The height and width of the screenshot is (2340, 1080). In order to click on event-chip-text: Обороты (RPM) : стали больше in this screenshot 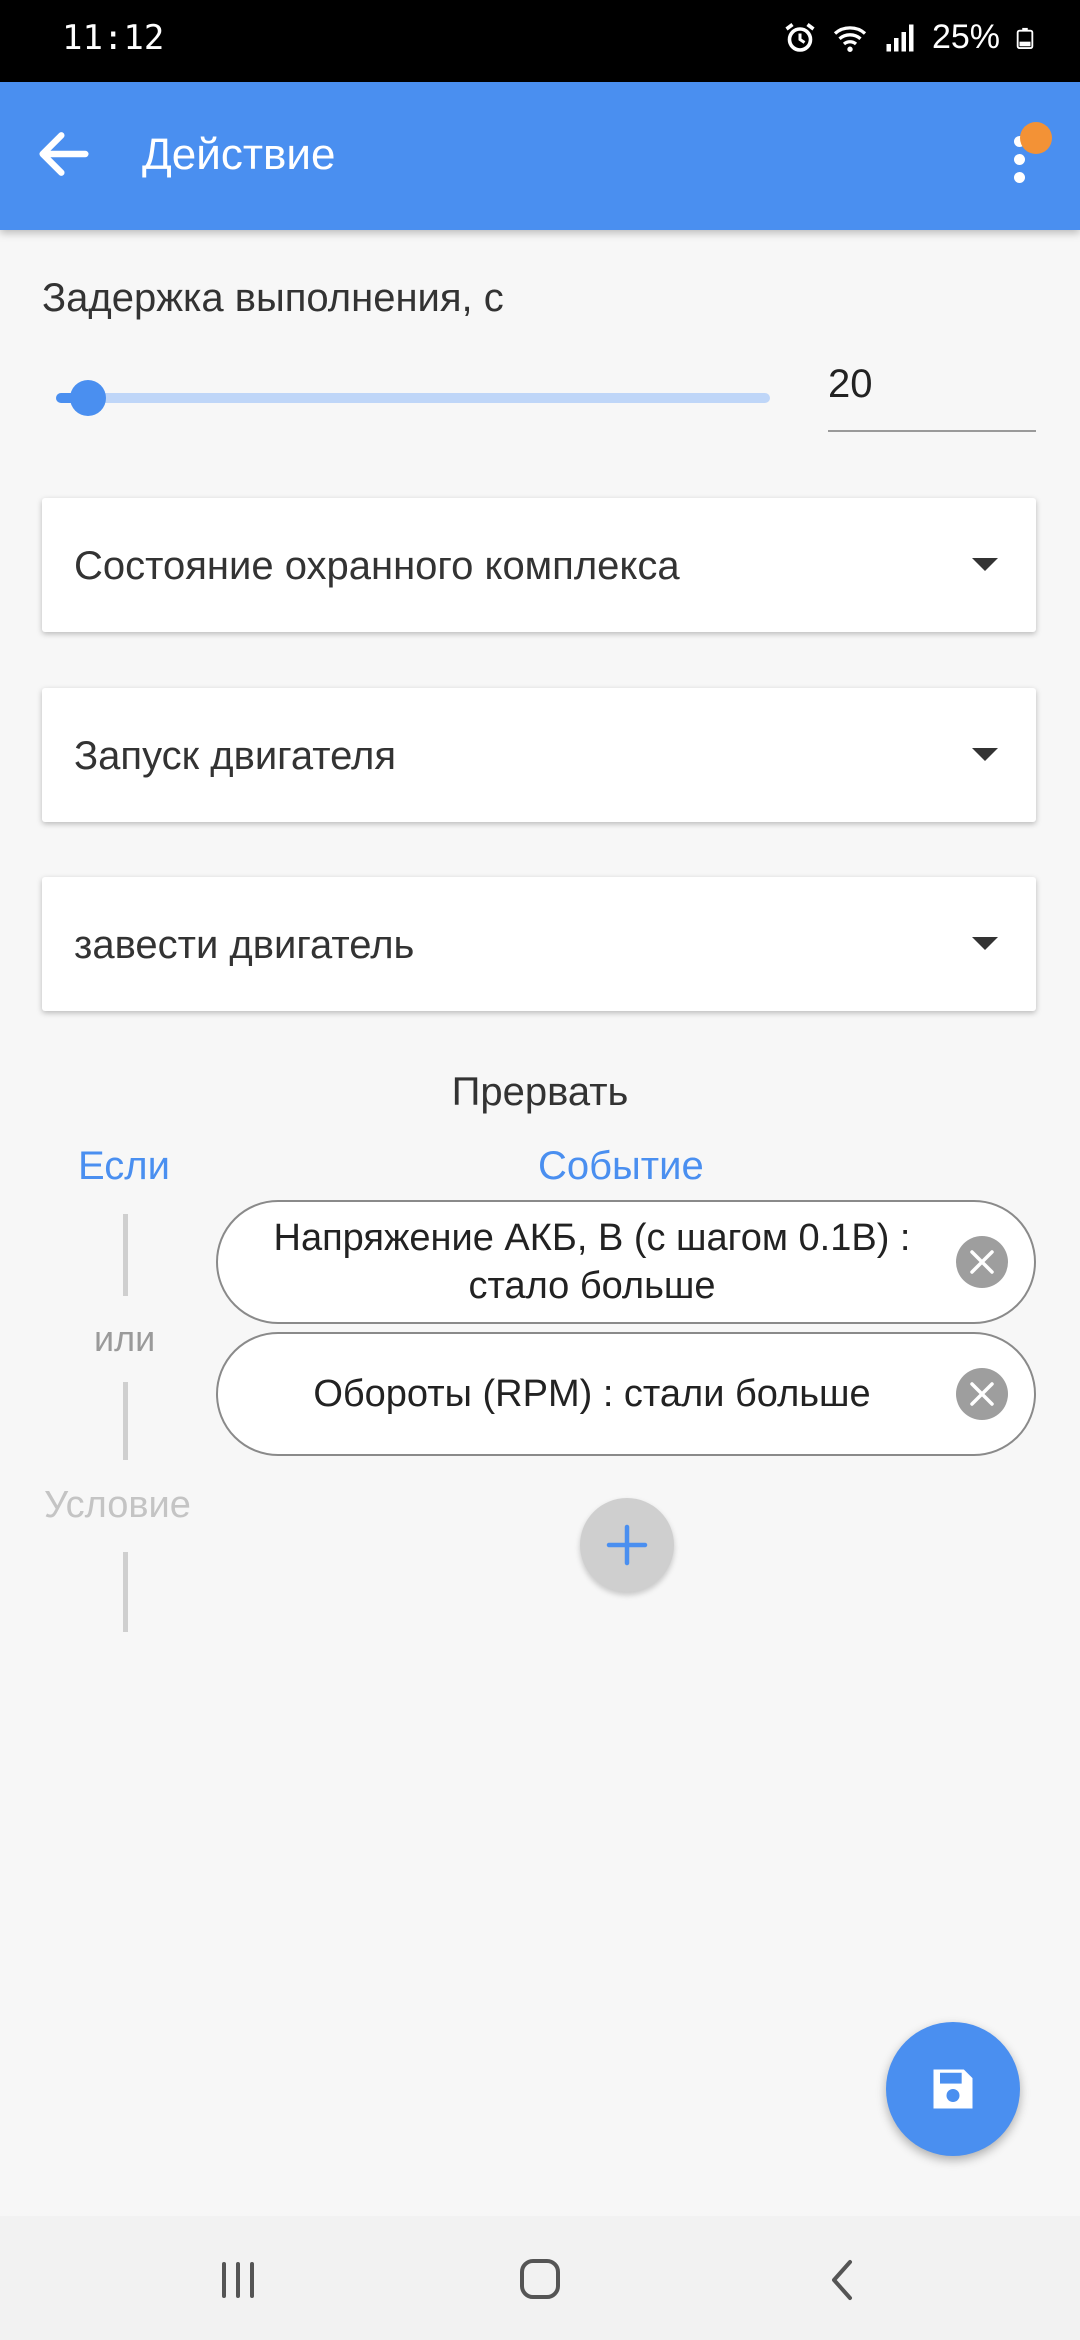, I will do `click(592, 1394)`.